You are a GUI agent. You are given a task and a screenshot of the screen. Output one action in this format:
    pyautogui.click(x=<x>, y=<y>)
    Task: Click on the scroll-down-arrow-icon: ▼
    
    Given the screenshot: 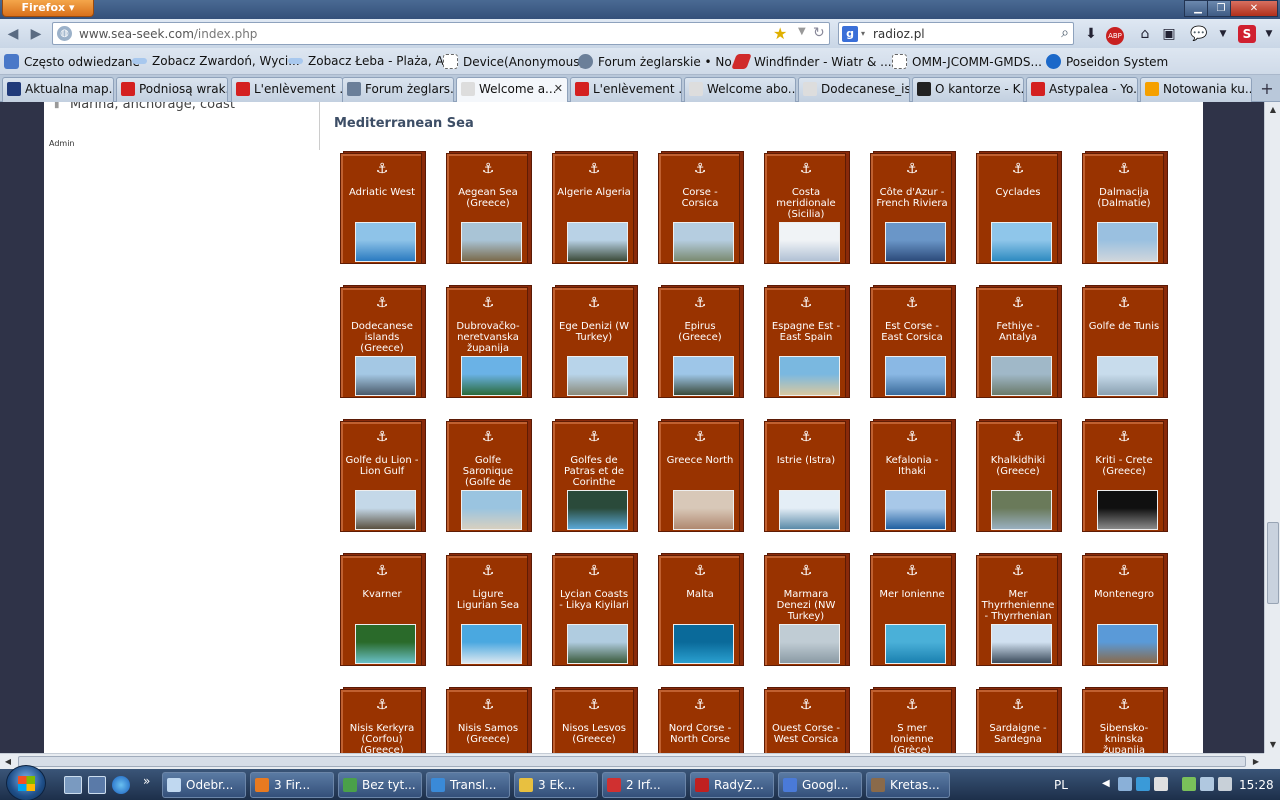 What is the action you would take?
    pyautogui.click(x=1272, y=745)
    